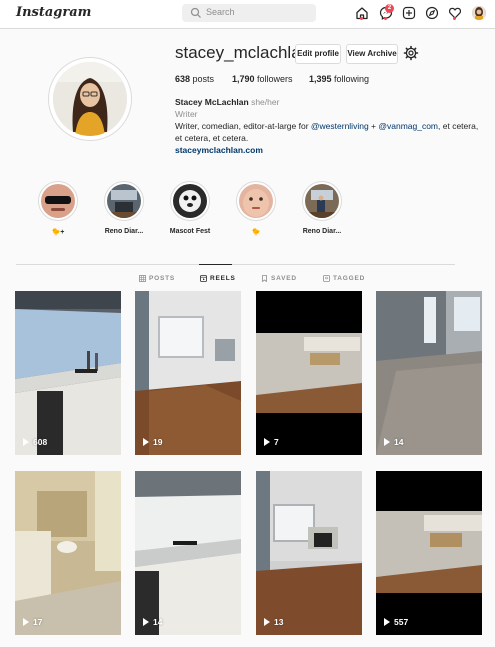  I want to click on search-input: Search, so click(249, 13).